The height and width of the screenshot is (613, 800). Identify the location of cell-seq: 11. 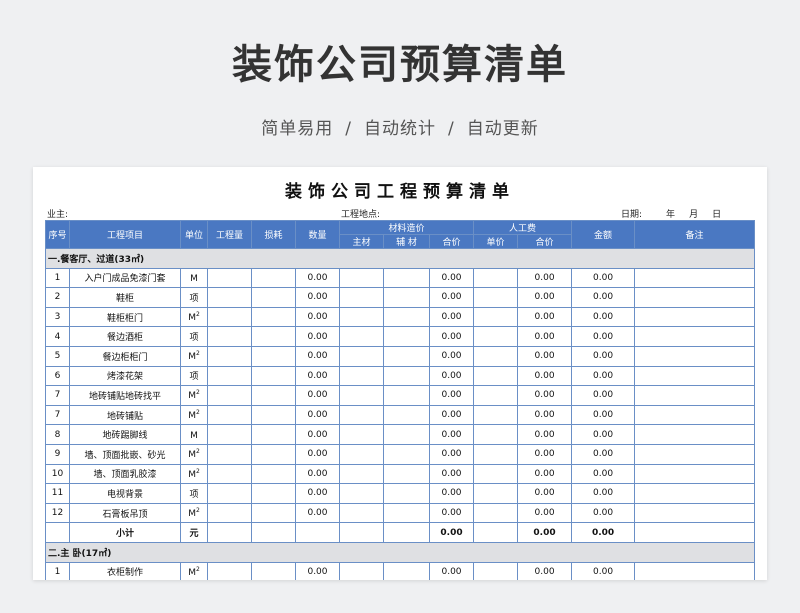
(57, 493).